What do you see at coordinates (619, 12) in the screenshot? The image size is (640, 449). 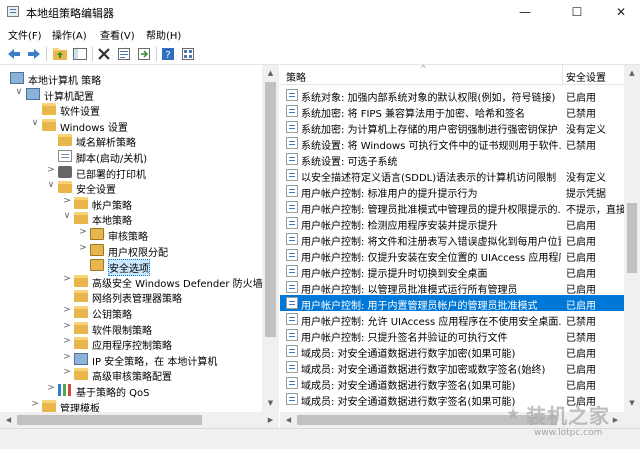 I see `close-button: ✕` at bounding box center [619, 12].